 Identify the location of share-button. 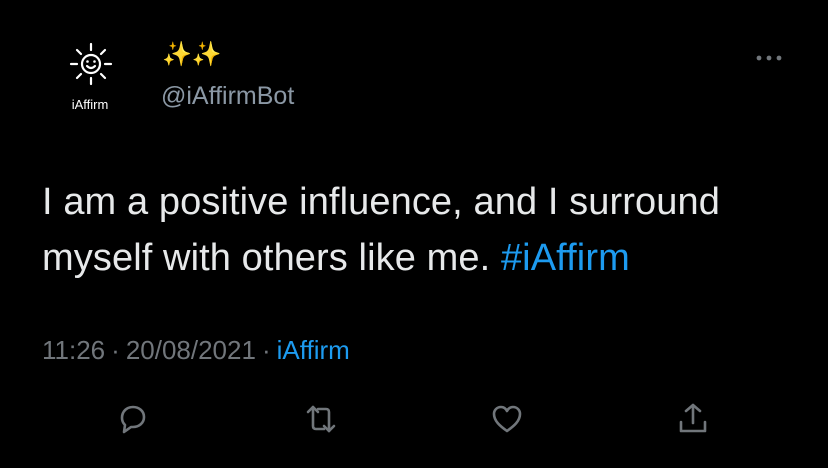
(693, 419).